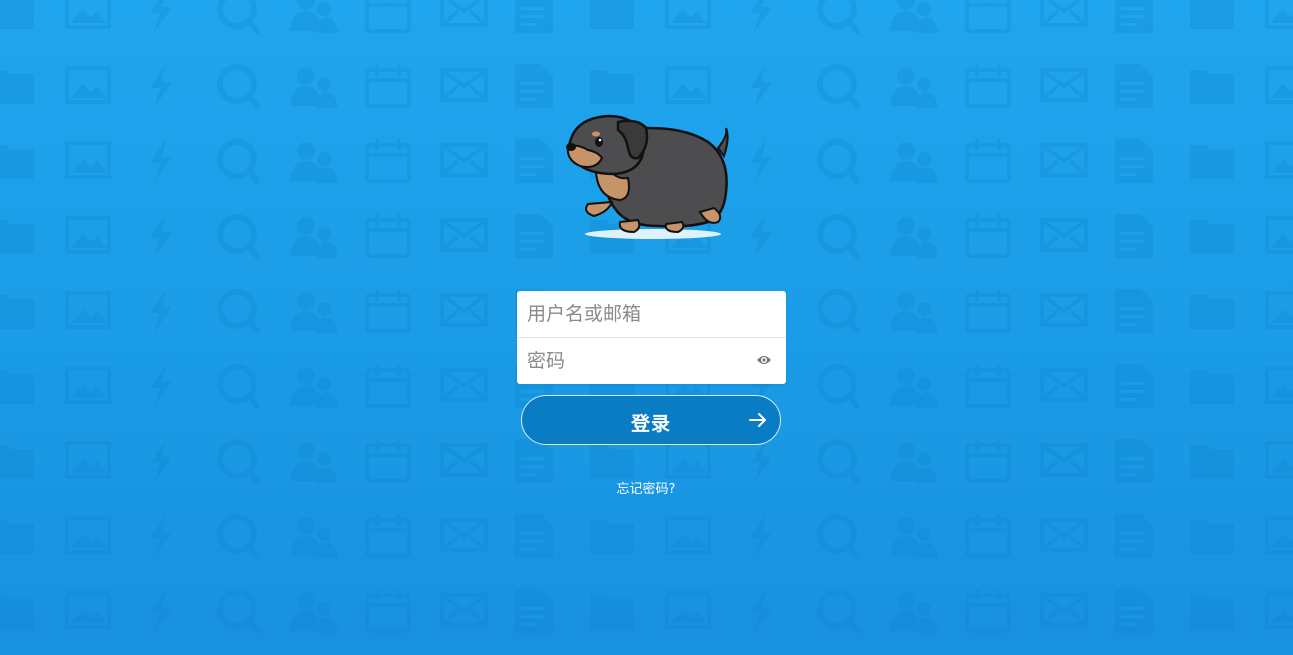  What do you see at coordinates (757, 420) in the screenshot?
I see `arrow-right-icon` at bounding box center [757, 420].